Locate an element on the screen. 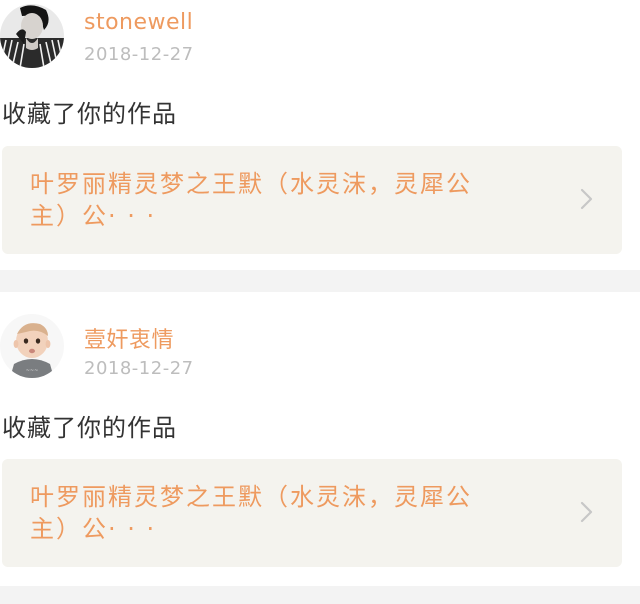  username: 壹奸衷情 is located at coordinates (129, 338).